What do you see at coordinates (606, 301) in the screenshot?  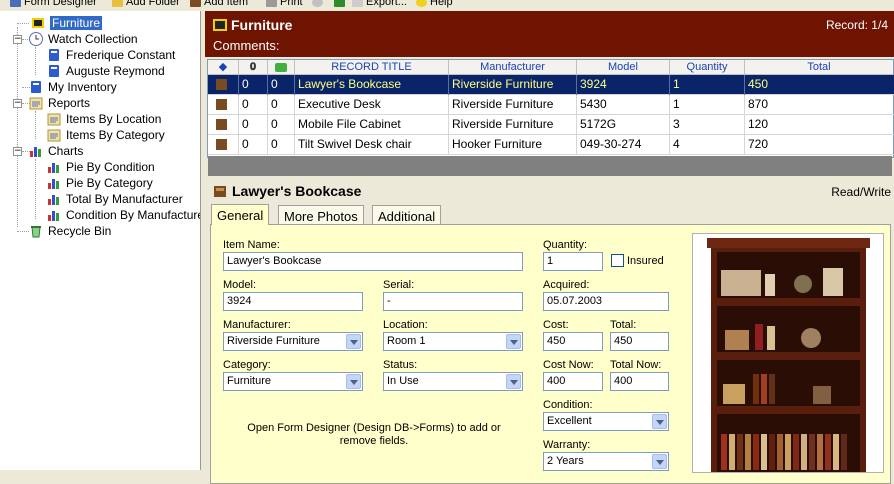 I see `acquired-date-field: 05.07.2003` at bounding box center [606, 301].